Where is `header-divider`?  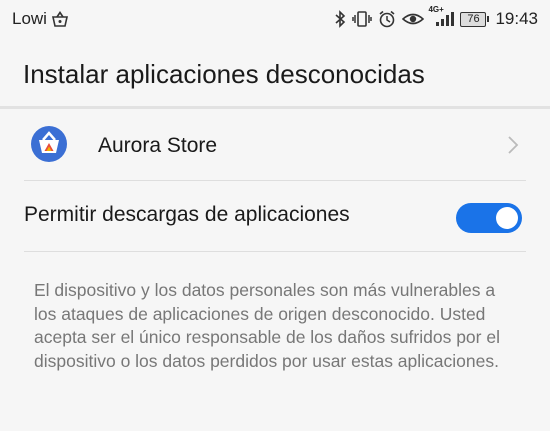 header-divider is located at coordinates (275, 107).